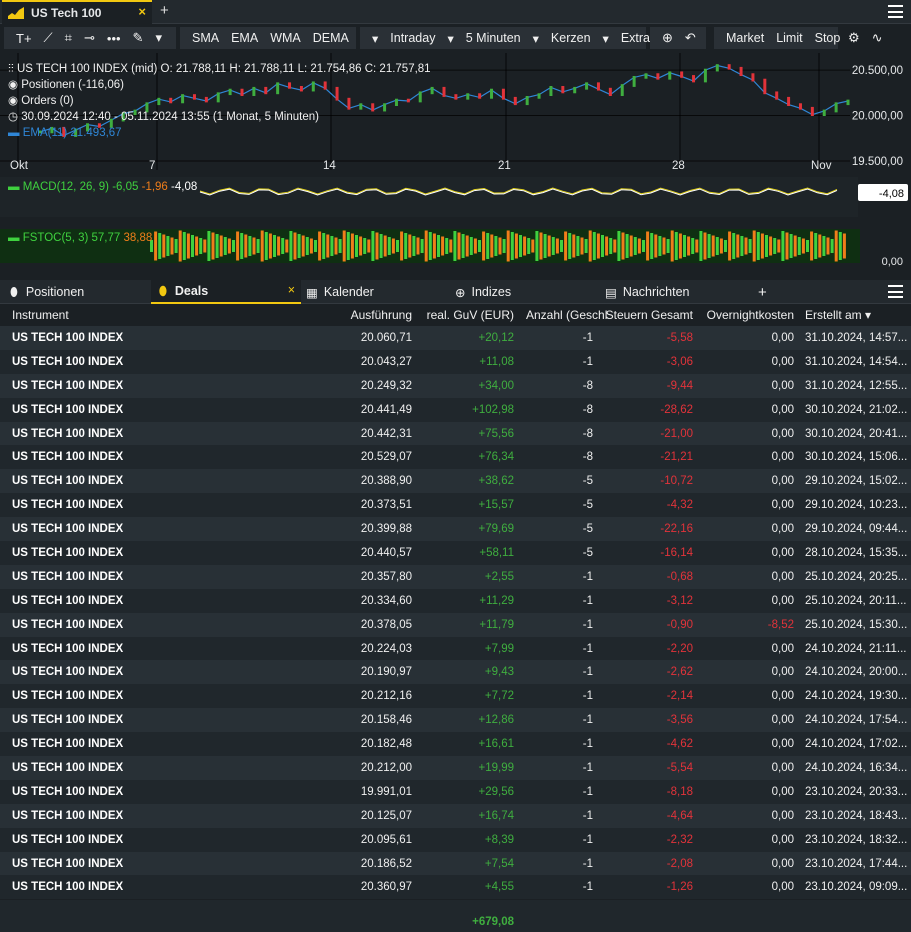  What do you see at coordinates (838, 315) in the screenshot?
I see `col-erstellt: Erstellt am ▾` at bounding box center [838, 315].